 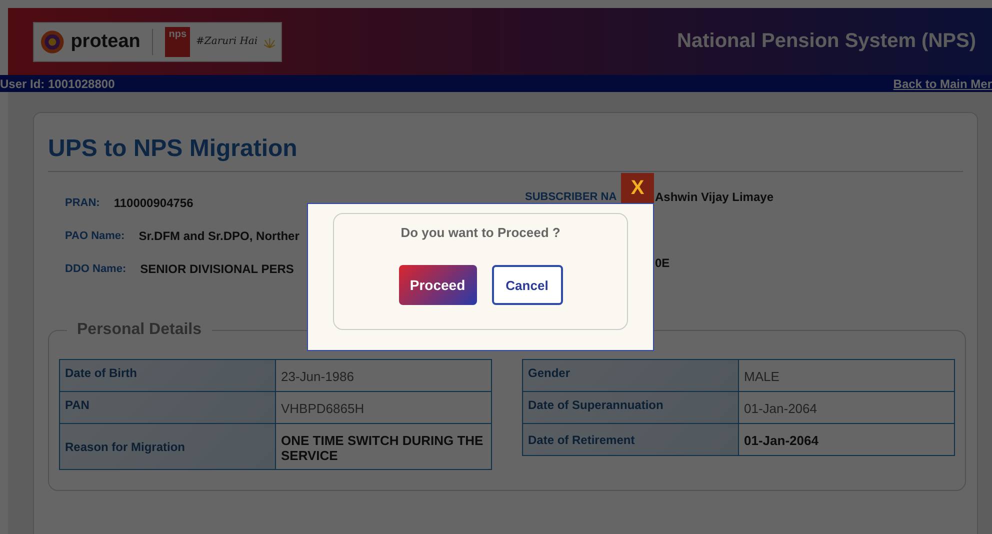 I want to click on site-title: National Pension System (NPS), so click(x=826, y=41).